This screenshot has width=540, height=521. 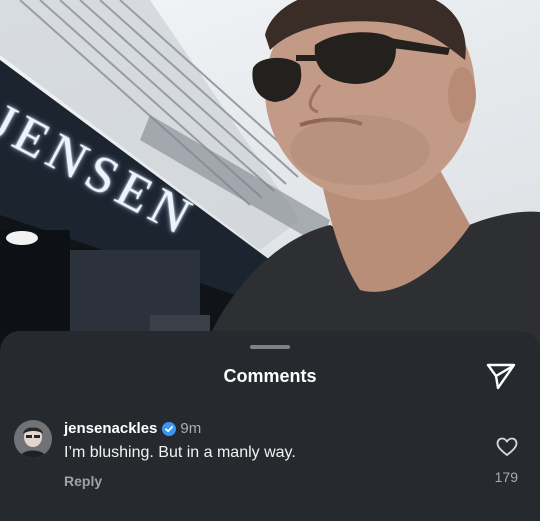 What do you see at coordinates (180, 452) in the screenshot?
I see `comment-text: I’m blushing. But in a manly way.` at bounding box center [180, 452].